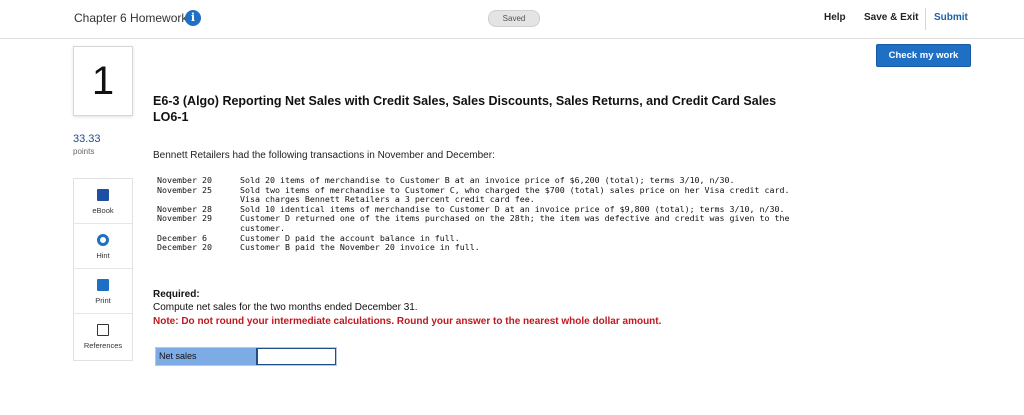 Image resolution: width=1024 pixels, height=415 pixels. Describe the element at coordinates (103, 337) in the screenshot. I see `references-button: References` at that location.